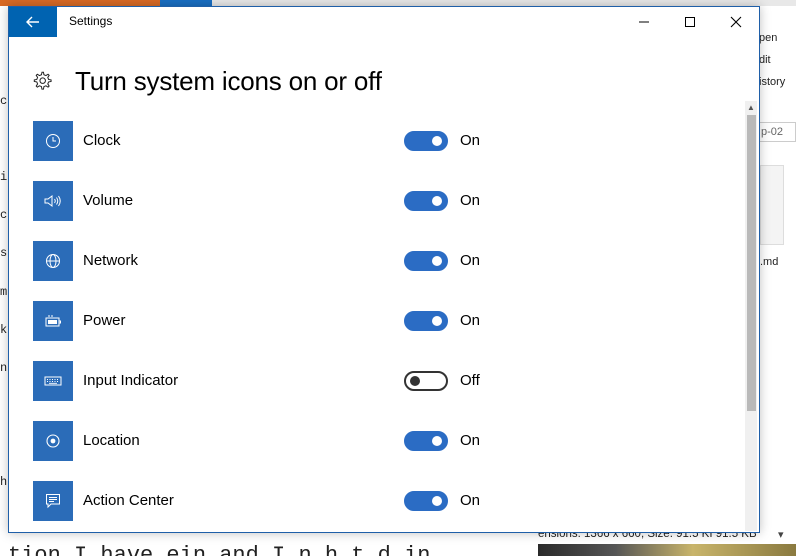 The image size is (796, 556). Describe the element at coordinates (426, 441) in the screenshot. I see `location-toggle` at that location.